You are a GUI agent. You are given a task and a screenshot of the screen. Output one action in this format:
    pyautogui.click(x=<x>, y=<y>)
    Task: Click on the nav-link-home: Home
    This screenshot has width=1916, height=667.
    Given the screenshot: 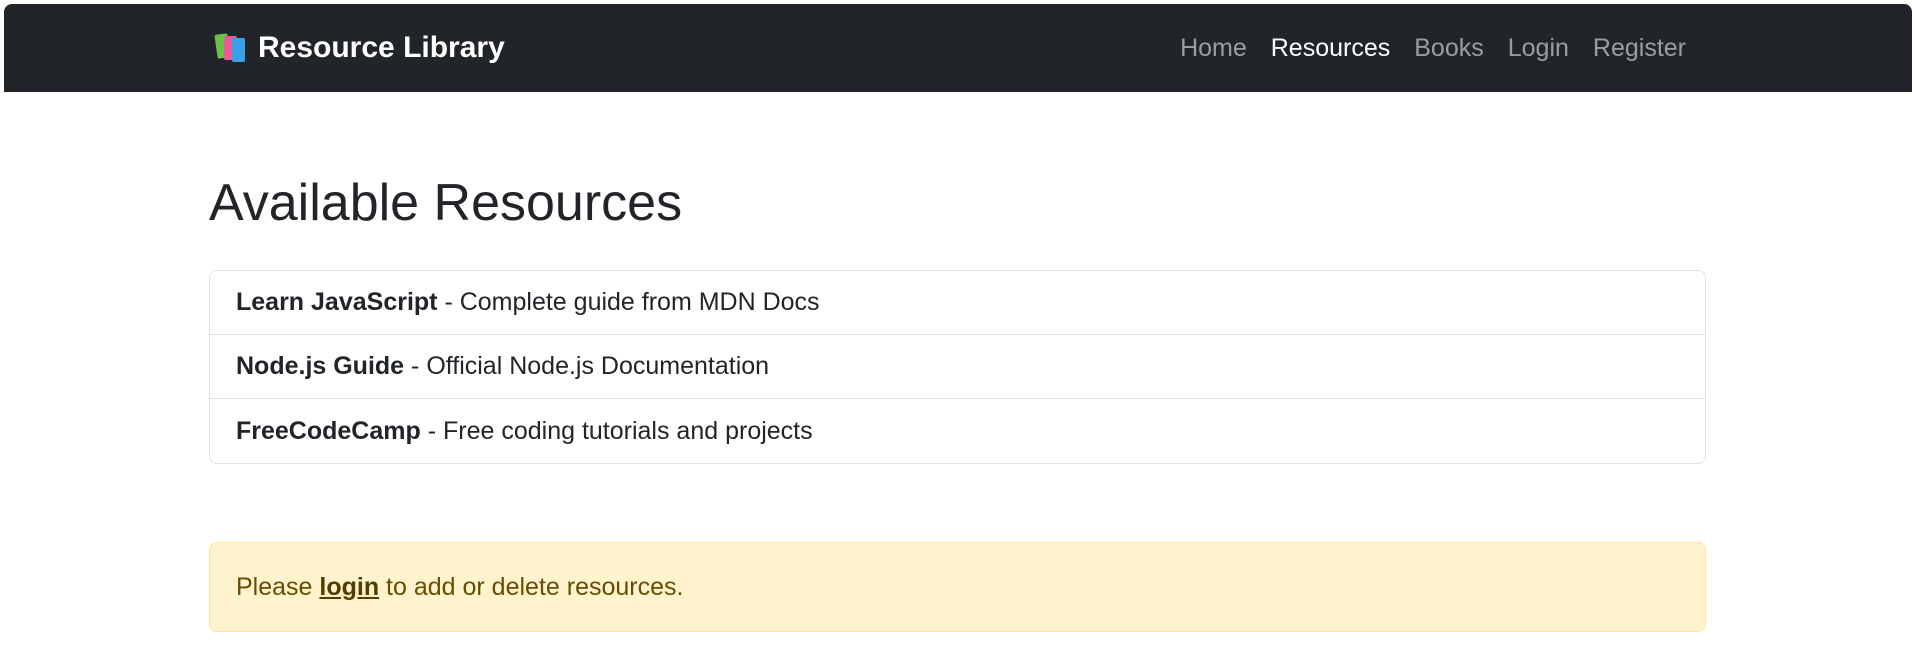 What is the action you would take?
    pyautogui.click(x=1213, y=48)
    